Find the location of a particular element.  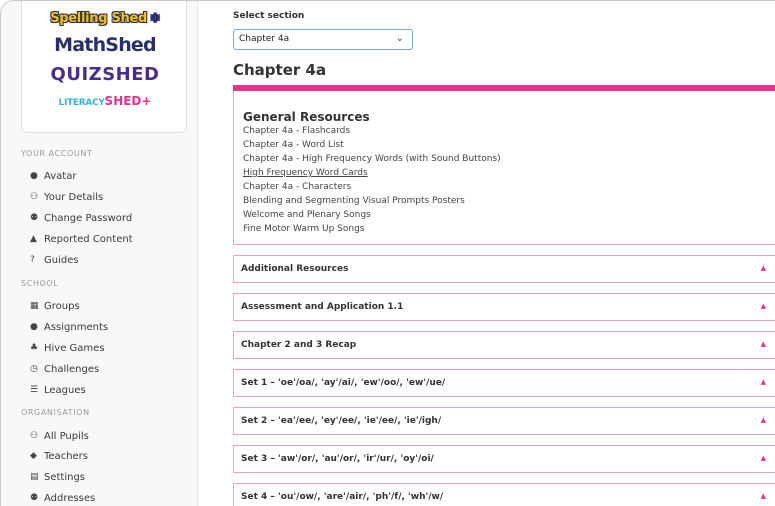

sidebar-item-label: Addresses is located at coordinates (70, 498).